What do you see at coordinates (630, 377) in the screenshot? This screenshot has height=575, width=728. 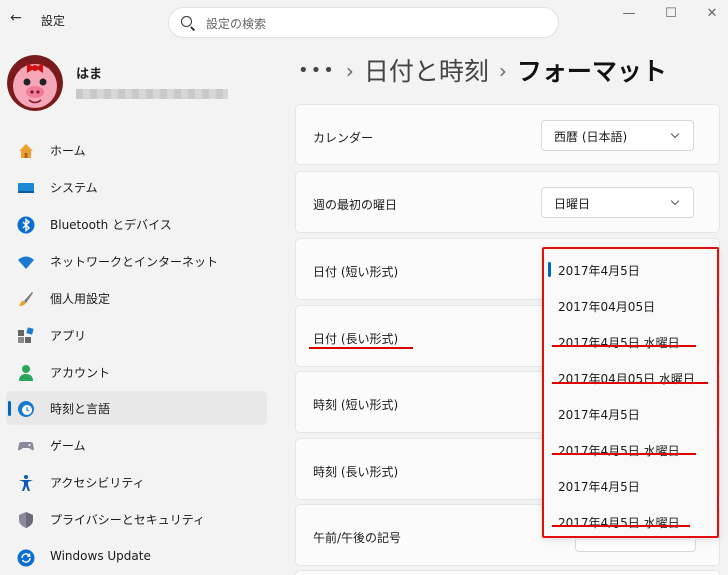 I see `list-item: 2017年04月05日 水曜日` at bounding box center [630, 377].